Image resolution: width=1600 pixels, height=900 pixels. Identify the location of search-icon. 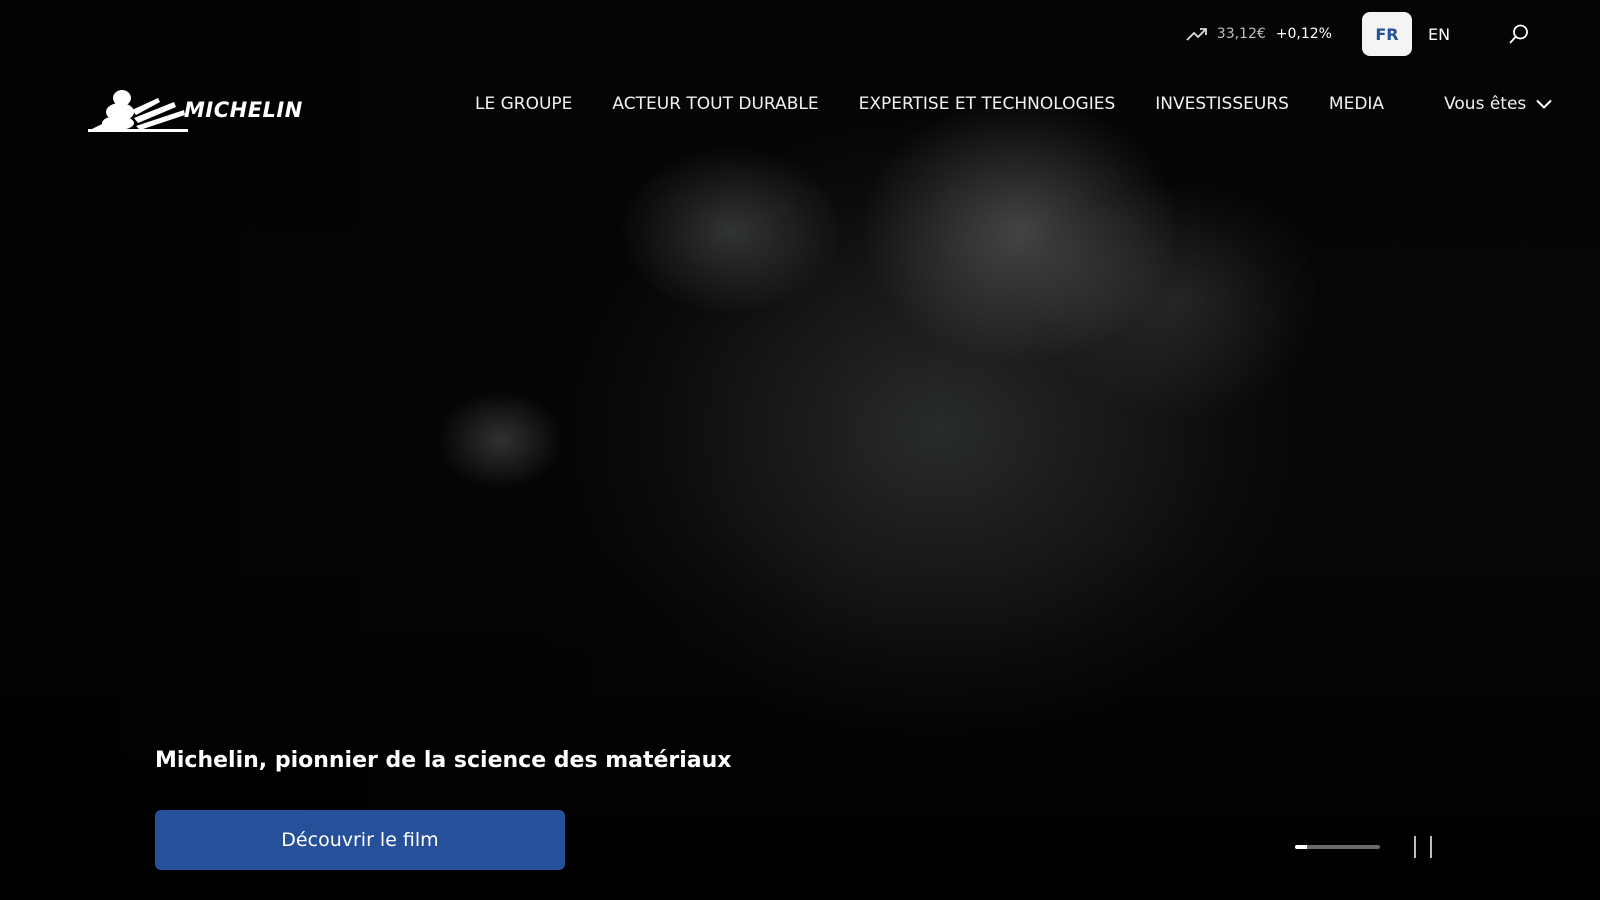
(1519, 34).